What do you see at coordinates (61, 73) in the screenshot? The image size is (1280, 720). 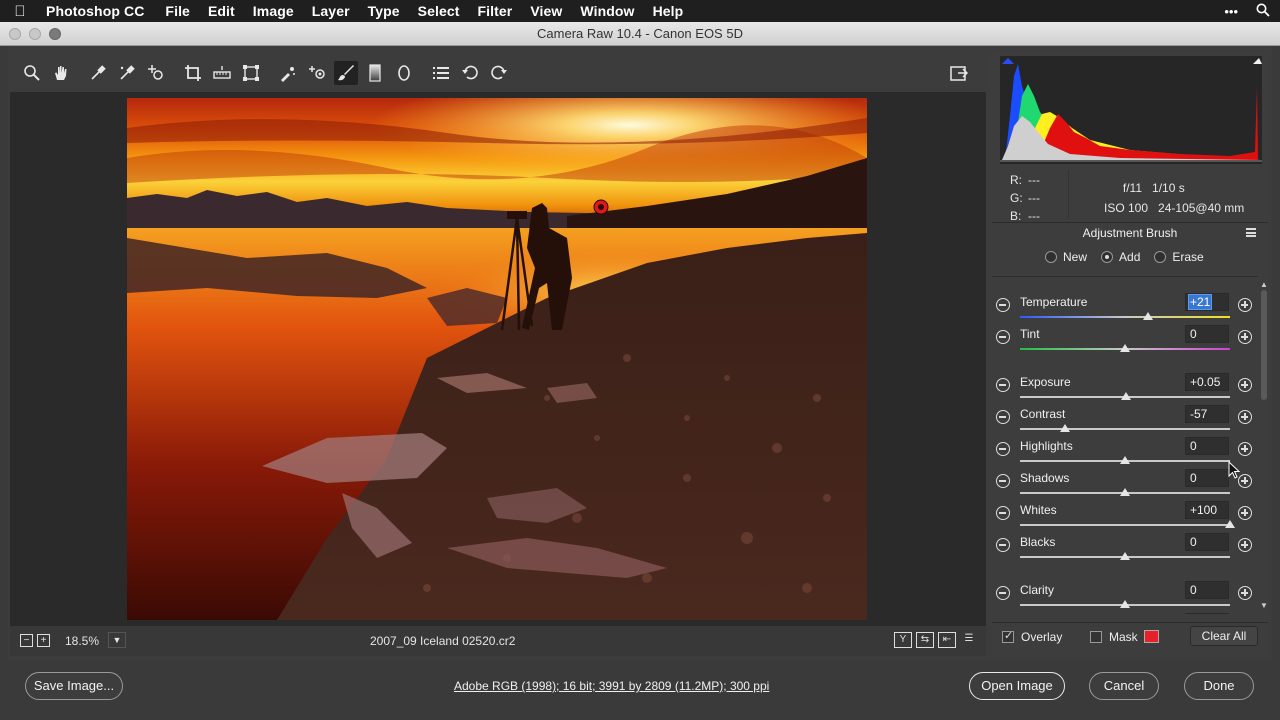 I see `hand-icon` at bounding box center [61, 73].